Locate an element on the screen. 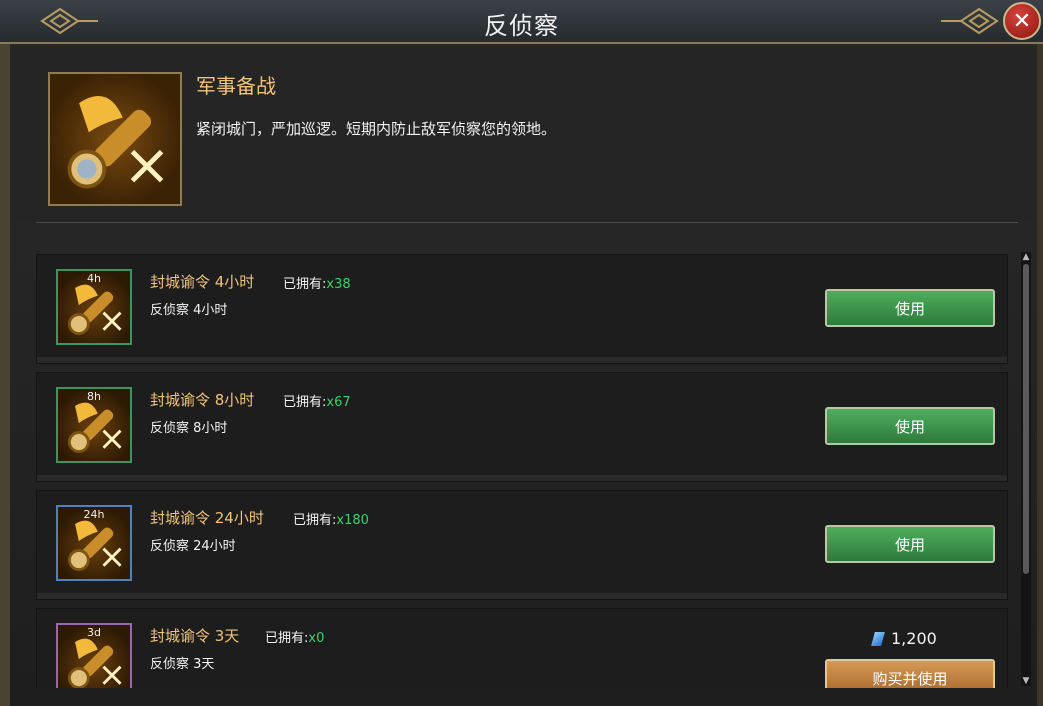 The image size is (1043, 706). owned-count: 已拥有:x180 is located at coordinates (331, 518).